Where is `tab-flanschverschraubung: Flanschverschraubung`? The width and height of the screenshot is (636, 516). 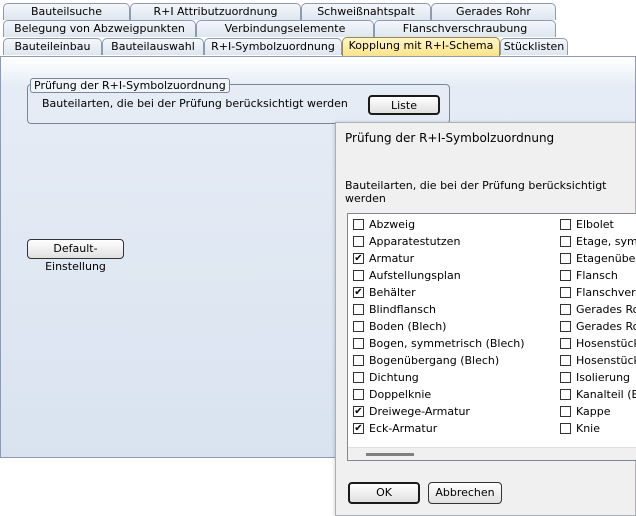
tab-flanschverschraubung: Flanschverschraubung is located at coordinates (465, 28).